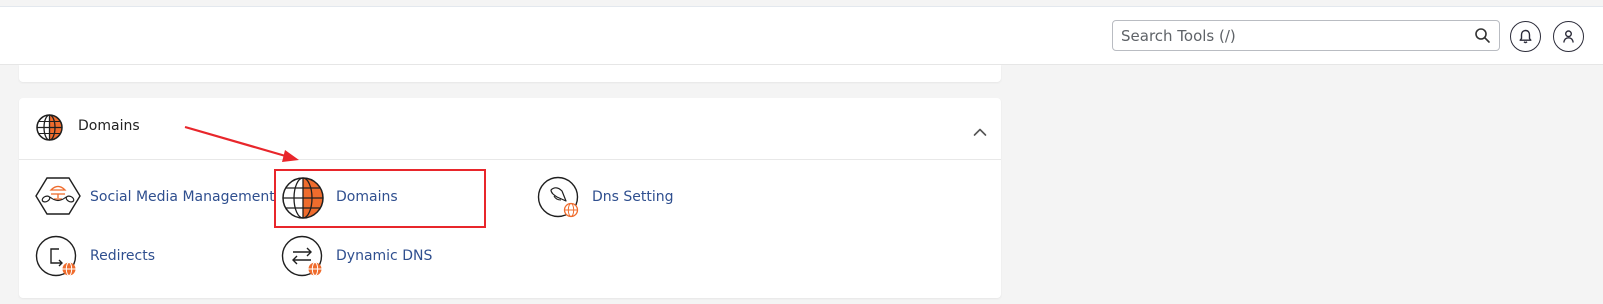 The image size is (1603, 304). I want to click on tool-label: Dynamic DNS, so click(384, 256).